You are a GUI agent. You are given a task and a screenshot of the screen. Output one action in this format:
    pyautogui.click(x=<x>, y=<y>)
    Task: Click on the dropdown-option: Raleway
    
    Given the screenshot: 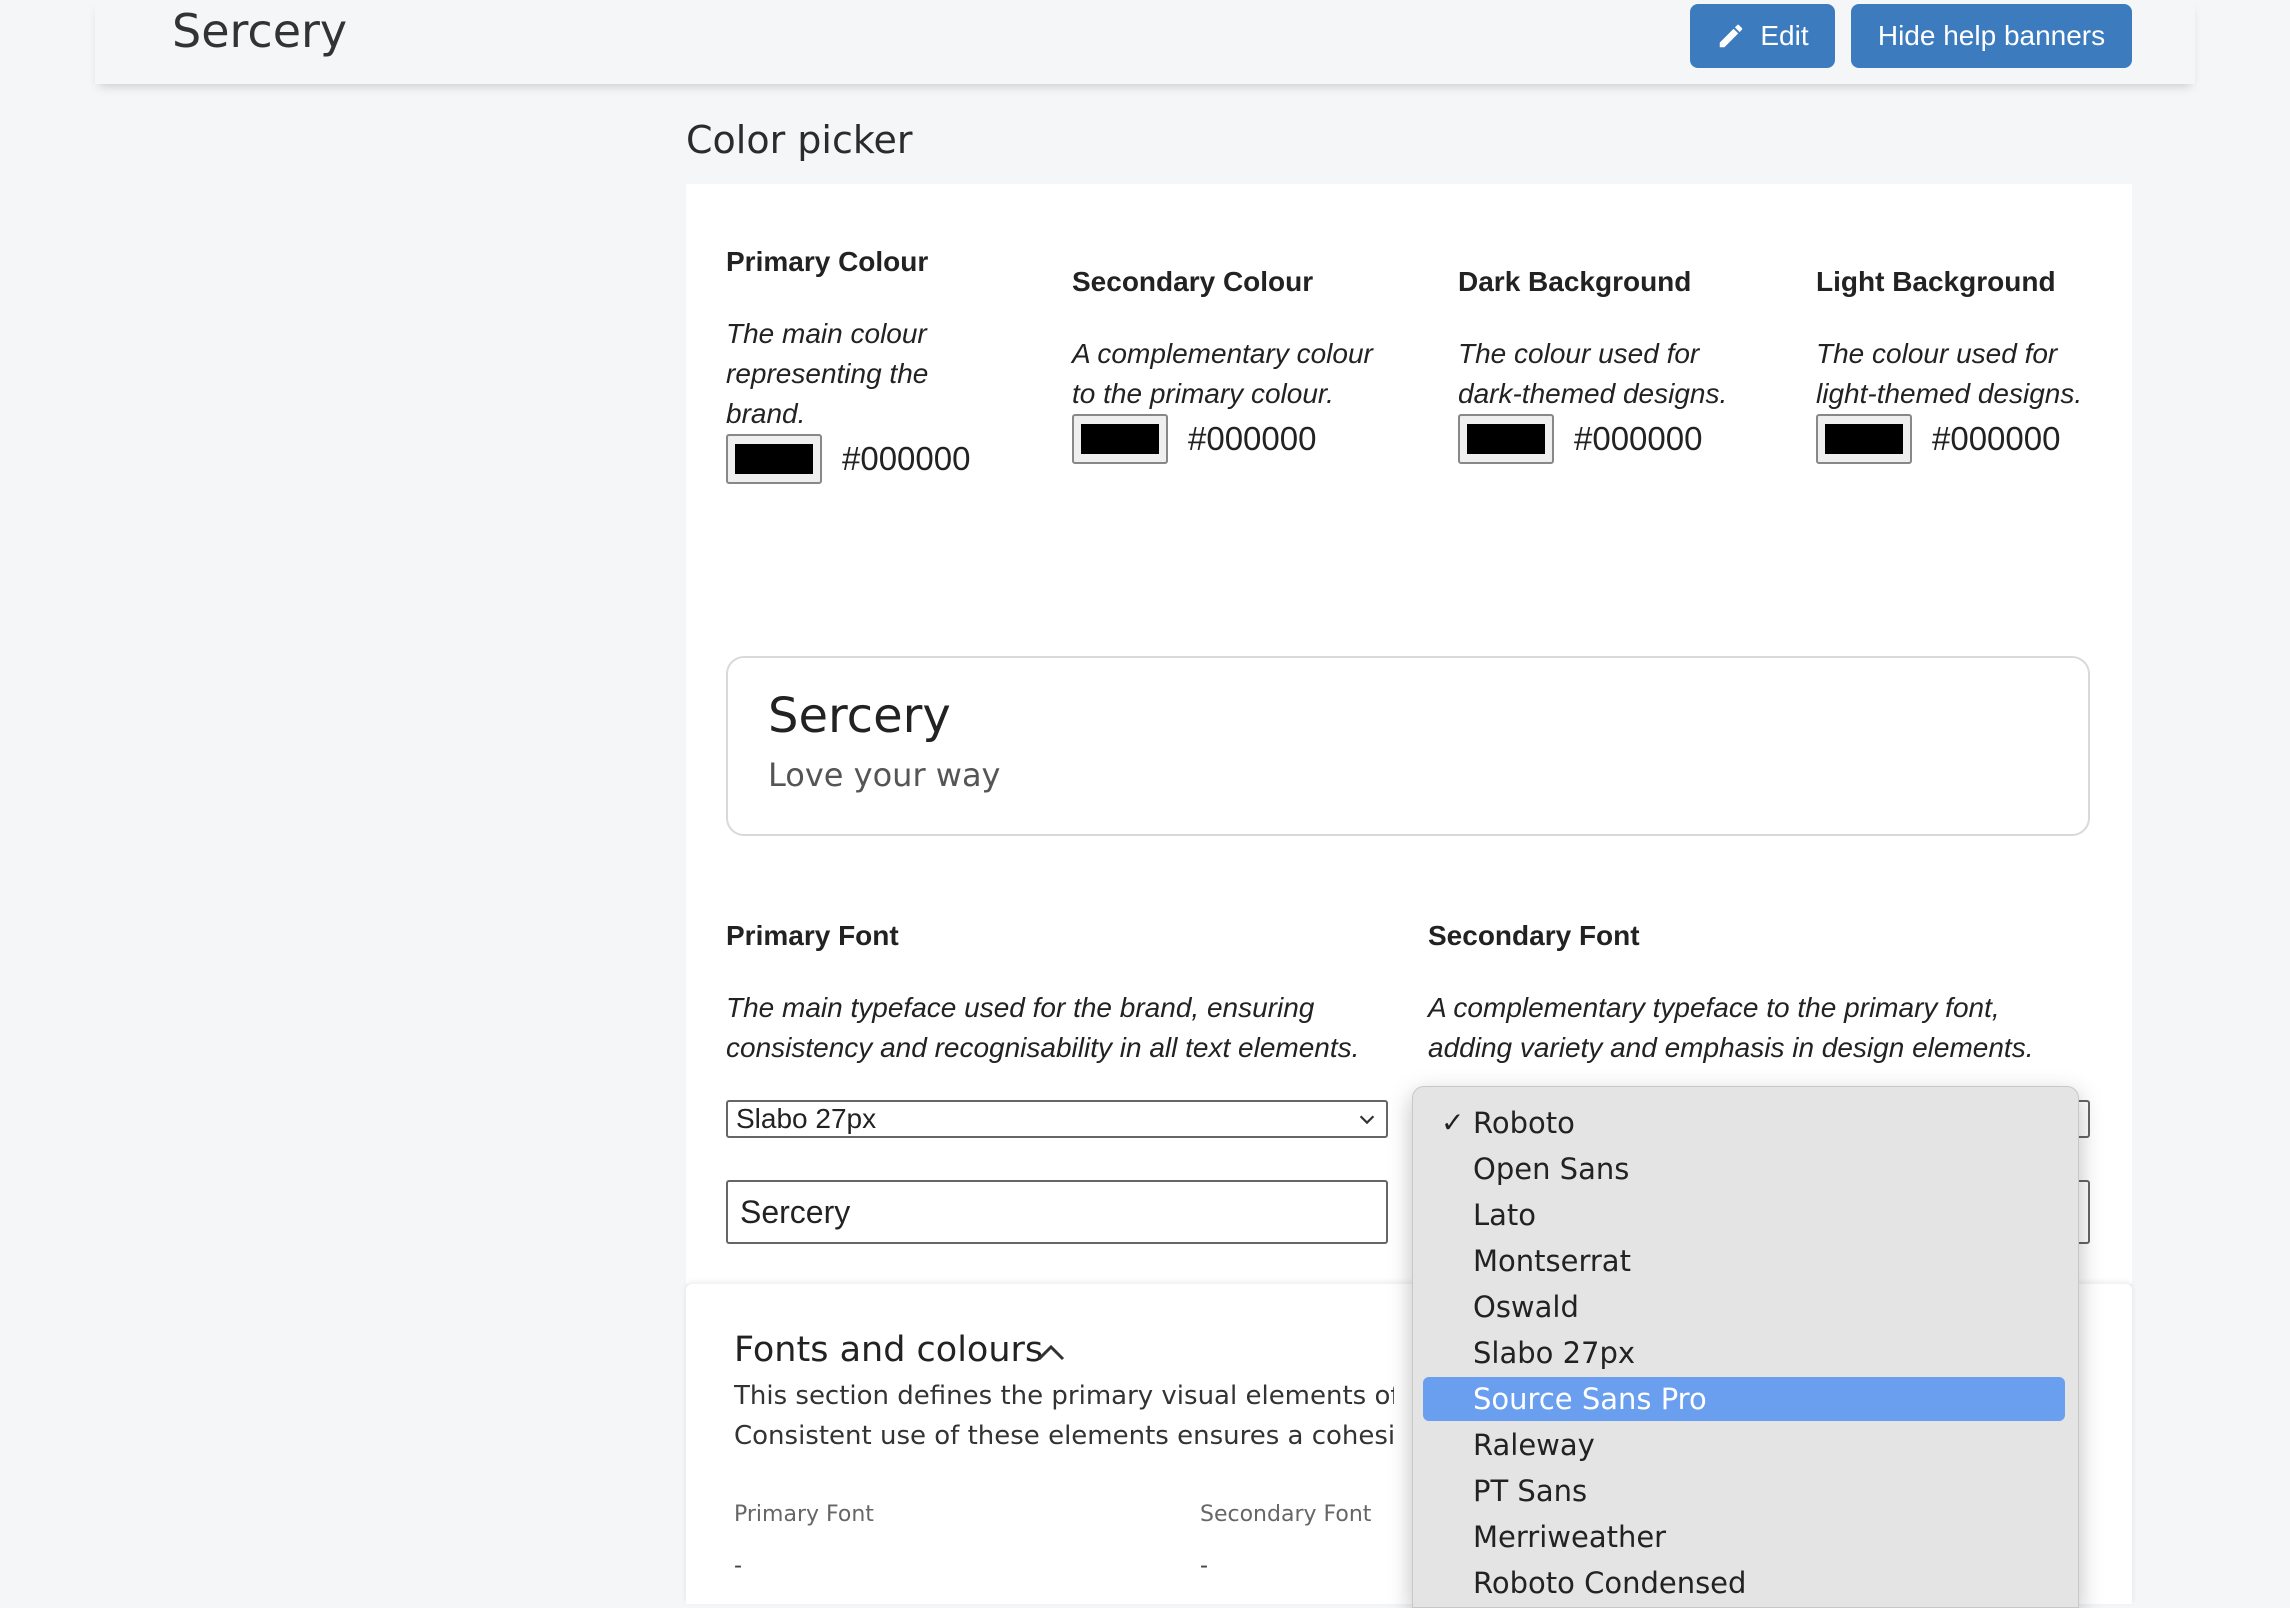 What is the action you would take?
    pyautogui.click(x=1744, y=1445)
    